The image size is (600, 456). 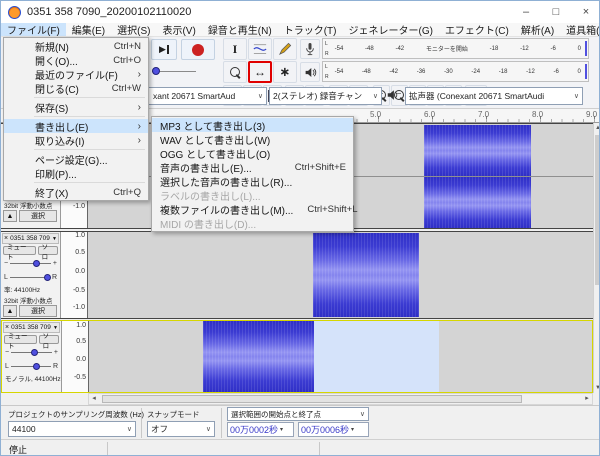 I want to click on menu-effect: エフェクト(C), so click(x=477, y=30).